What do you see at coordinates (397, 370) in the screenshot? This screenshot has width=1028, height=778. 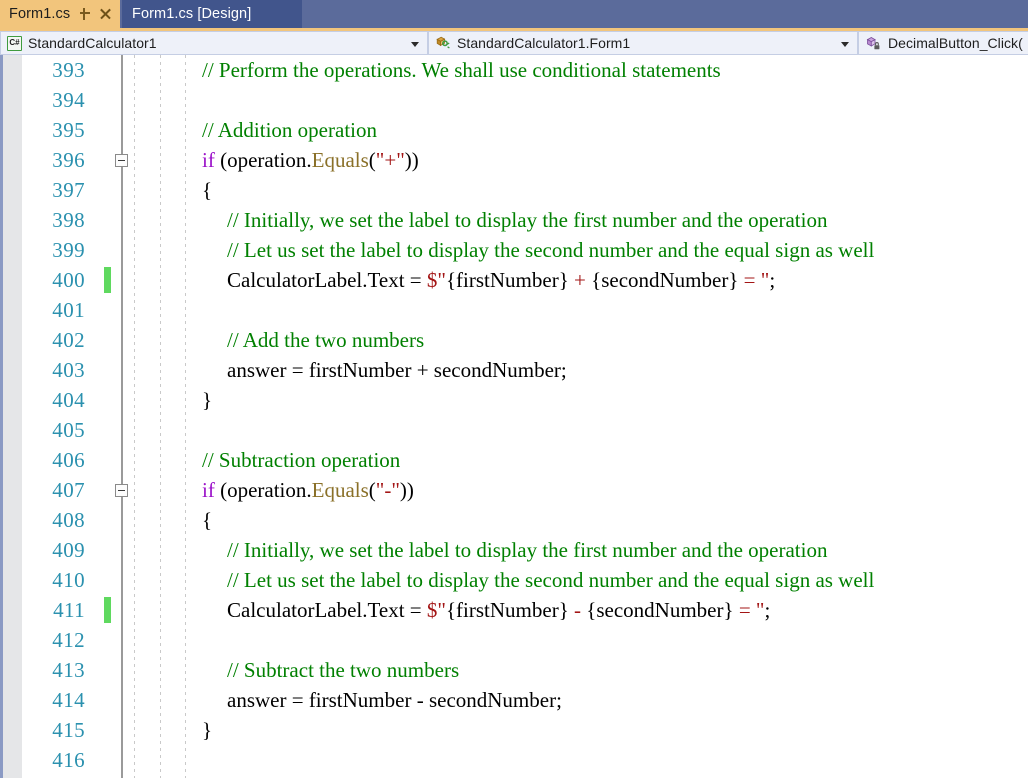 I see `code-text: answer = firstNumber + secondNumber;` at bounding box center [397, 370].